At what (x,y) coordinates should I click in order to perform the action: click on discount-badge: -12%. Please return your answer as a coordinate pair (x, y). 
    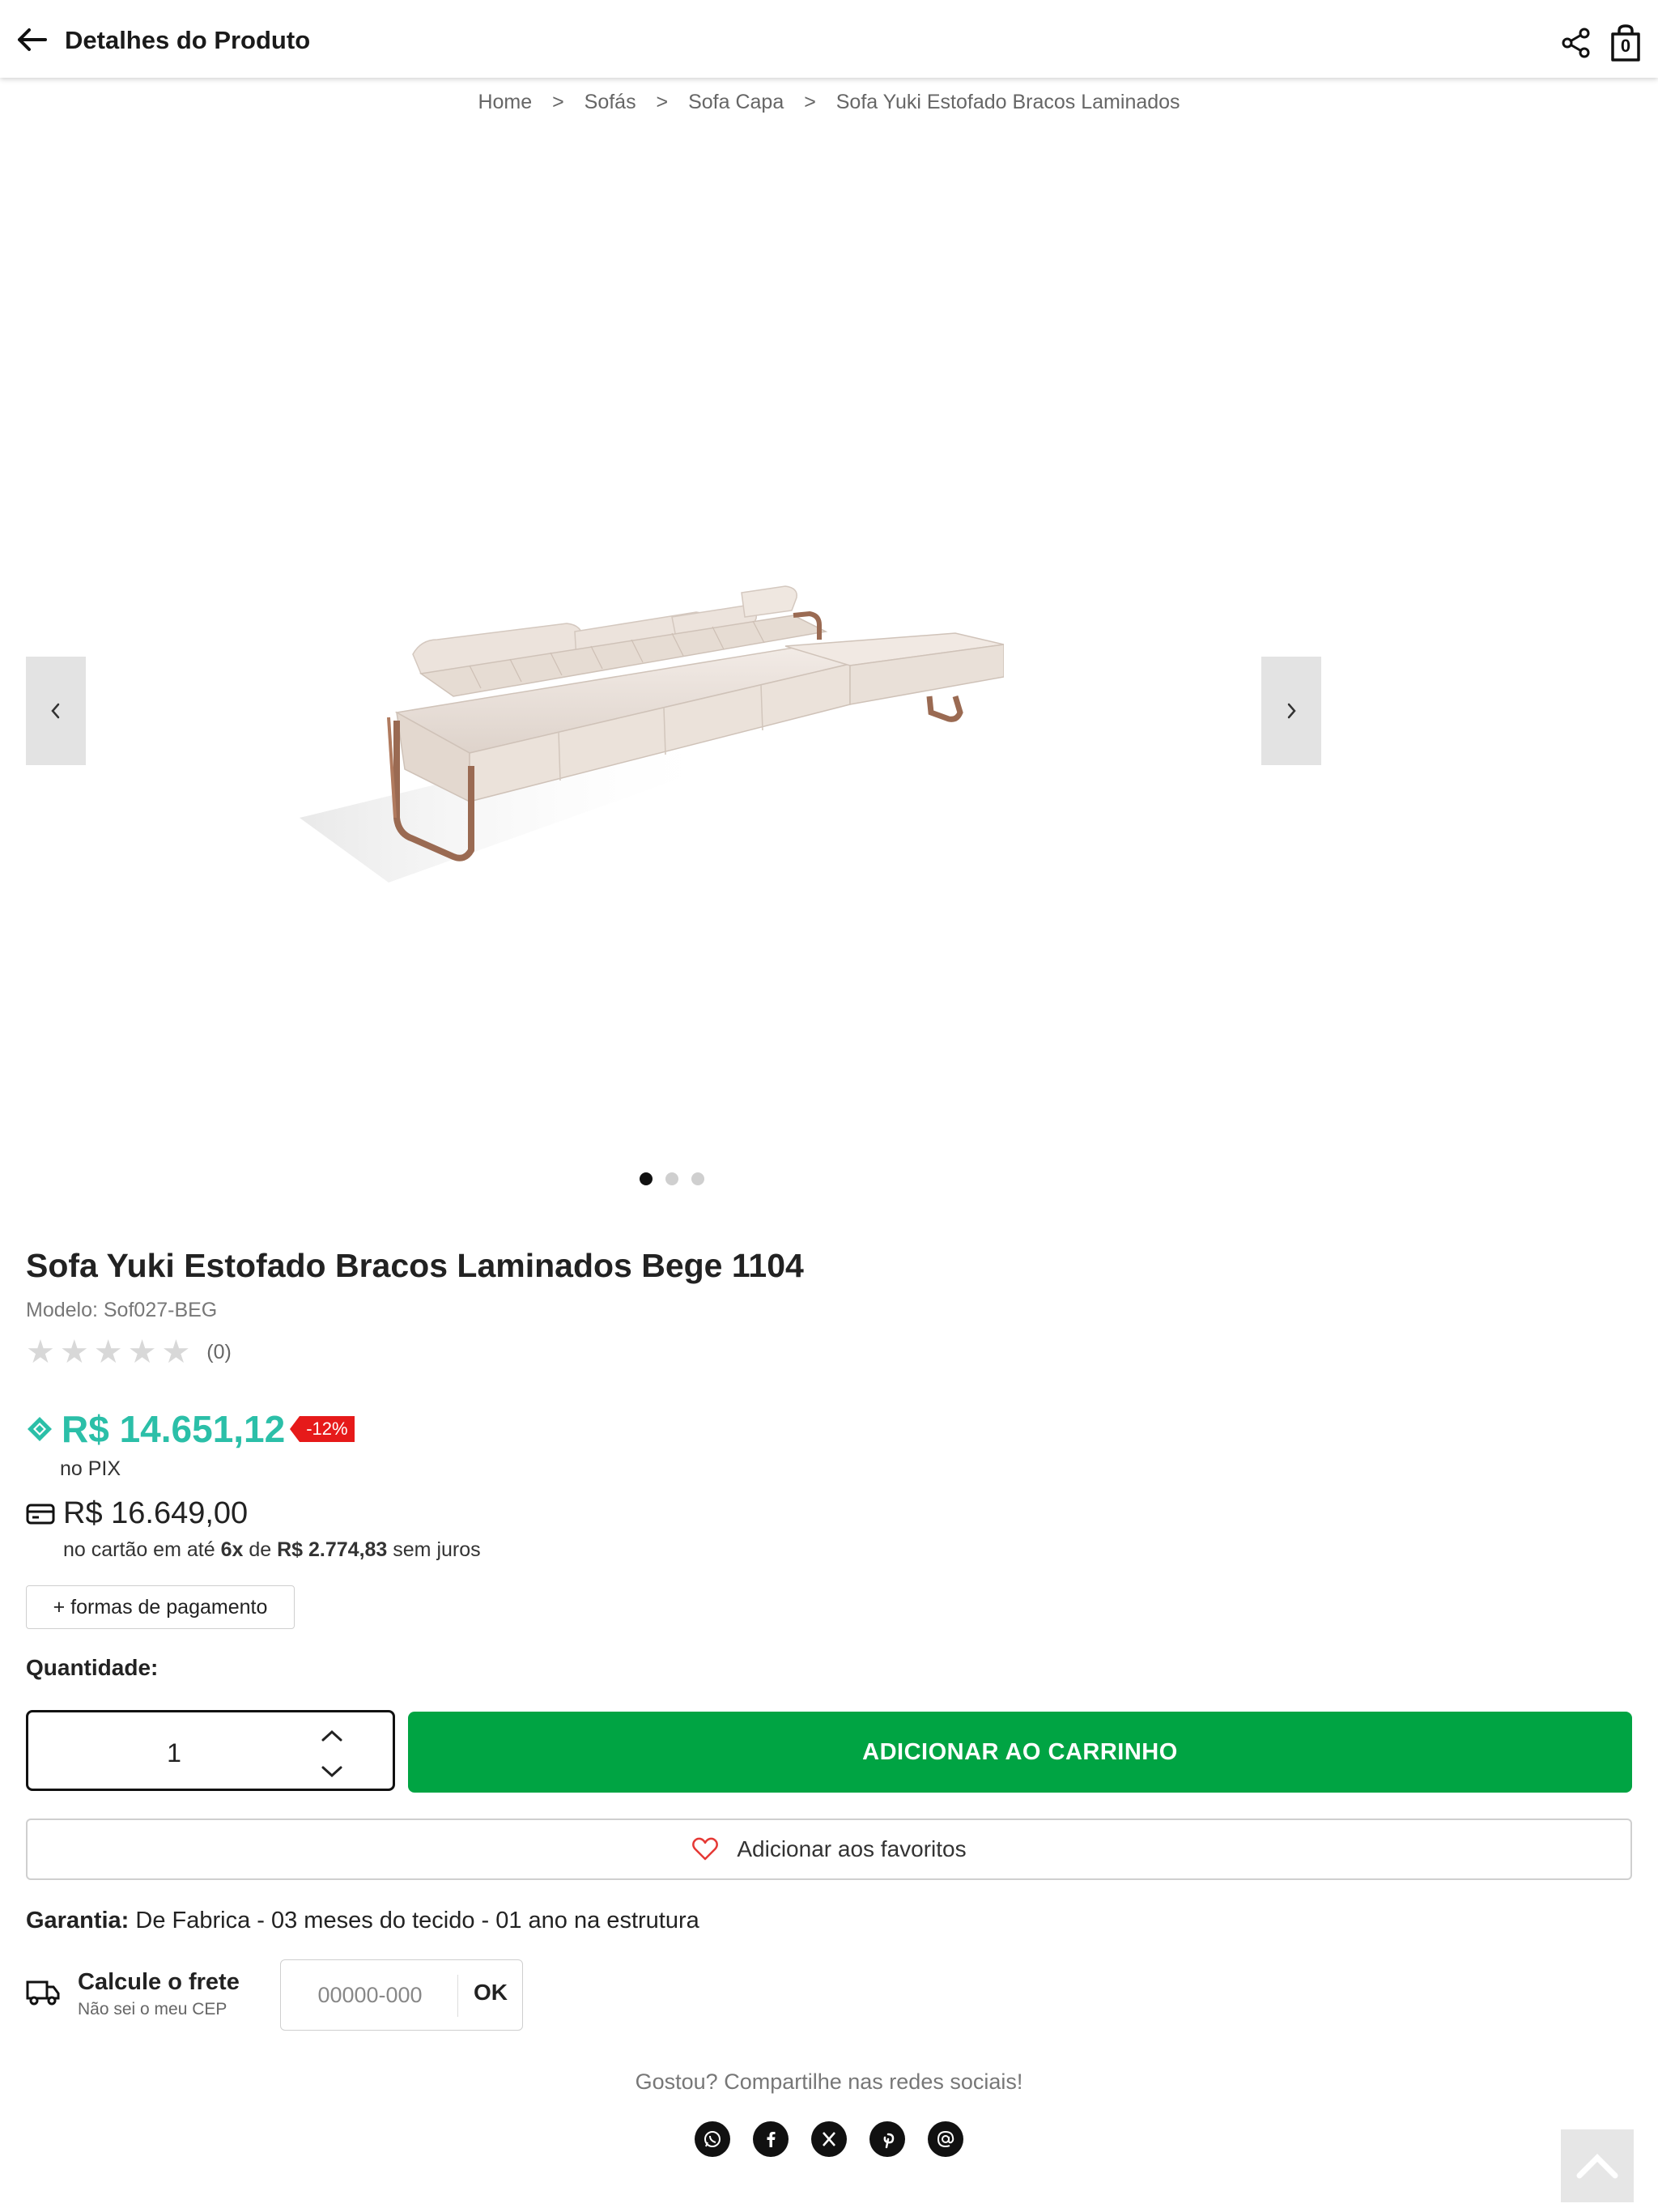
    Looking at the image, I should click on (322, 1429).